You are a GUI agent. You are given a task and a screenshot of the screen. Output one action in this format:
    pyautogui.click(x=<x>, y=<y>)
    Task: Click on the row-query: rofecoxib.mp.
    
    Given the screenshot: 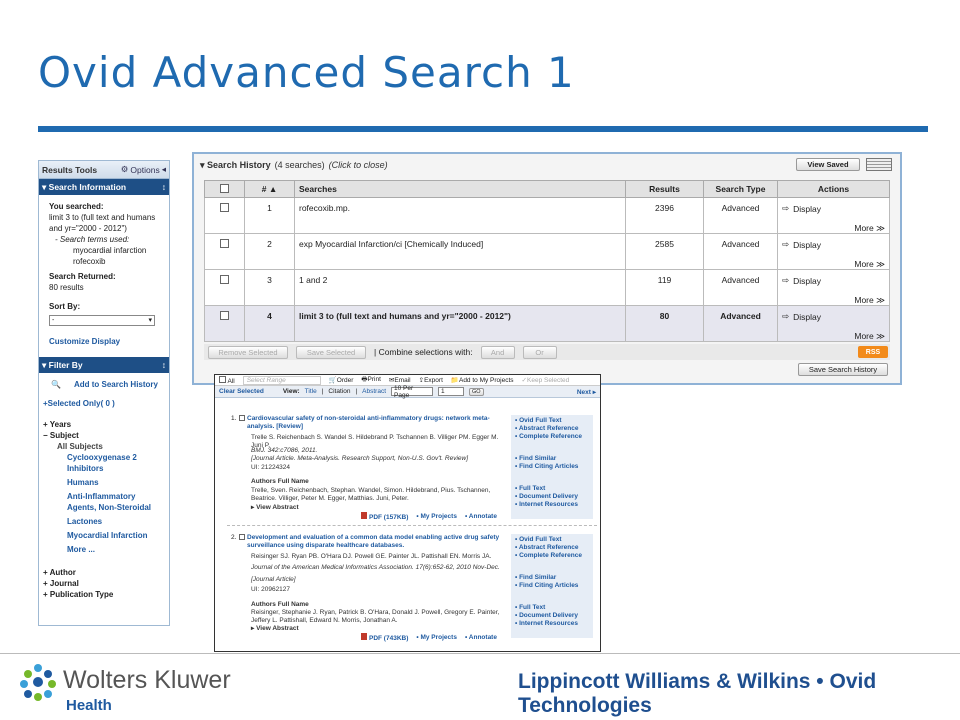 What is the action you would take?
    pyautogui.click(x=460, y=215)
    